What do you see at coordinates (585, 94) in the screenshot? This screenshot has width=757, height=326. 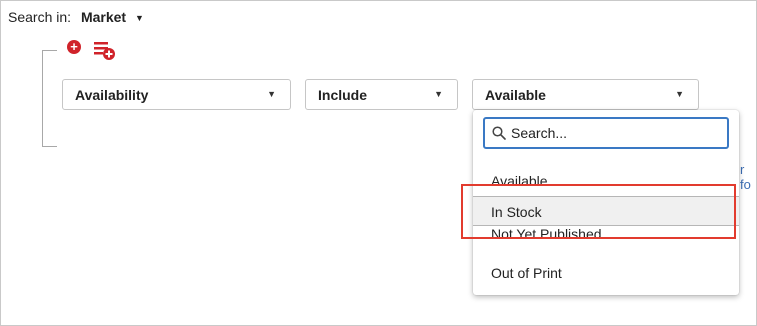 I see `value-select: Available ▼` at bounding box center [585, 94].